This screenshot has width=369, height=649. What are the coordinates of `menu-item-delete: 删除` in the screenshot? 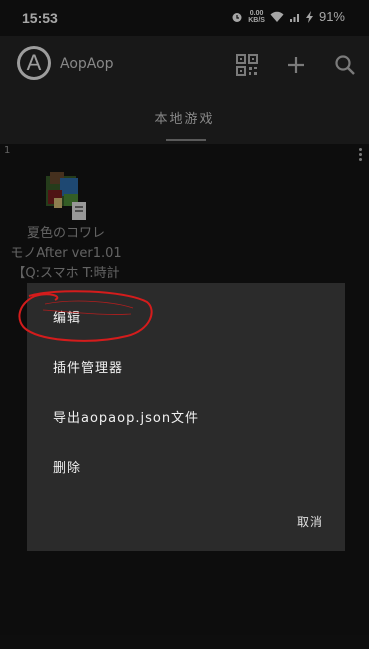 It's located at (67, 466).